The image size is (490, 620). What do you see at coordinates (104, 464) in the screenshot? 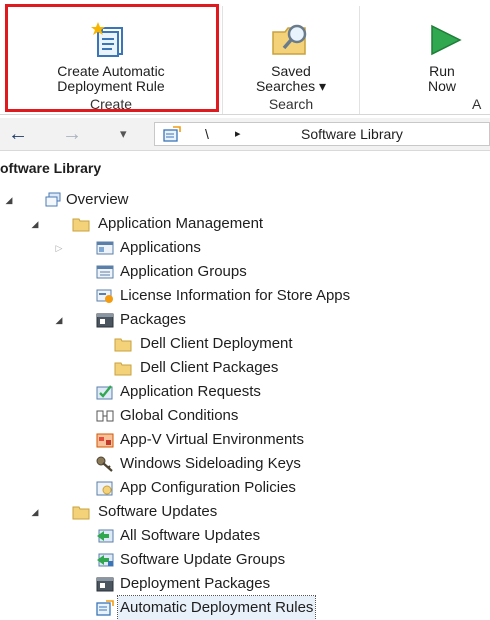
I see `key-icon` at bounding box center [104, 464].